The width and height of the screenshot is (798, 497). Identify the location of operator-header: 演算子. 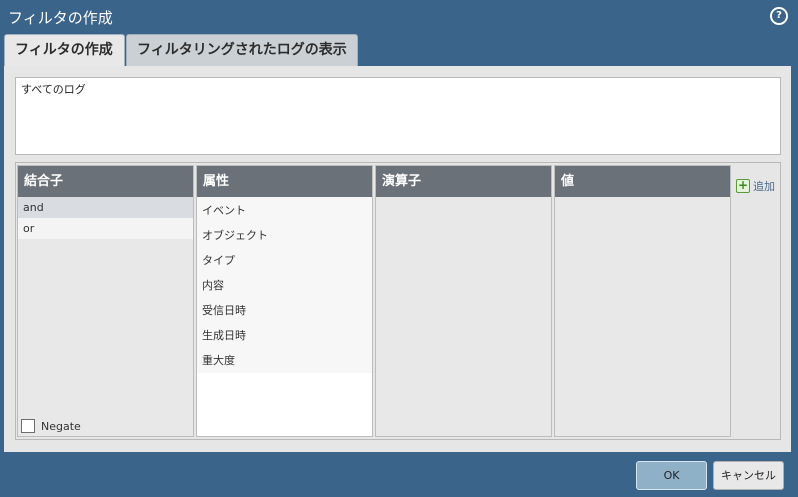
(463, 181).